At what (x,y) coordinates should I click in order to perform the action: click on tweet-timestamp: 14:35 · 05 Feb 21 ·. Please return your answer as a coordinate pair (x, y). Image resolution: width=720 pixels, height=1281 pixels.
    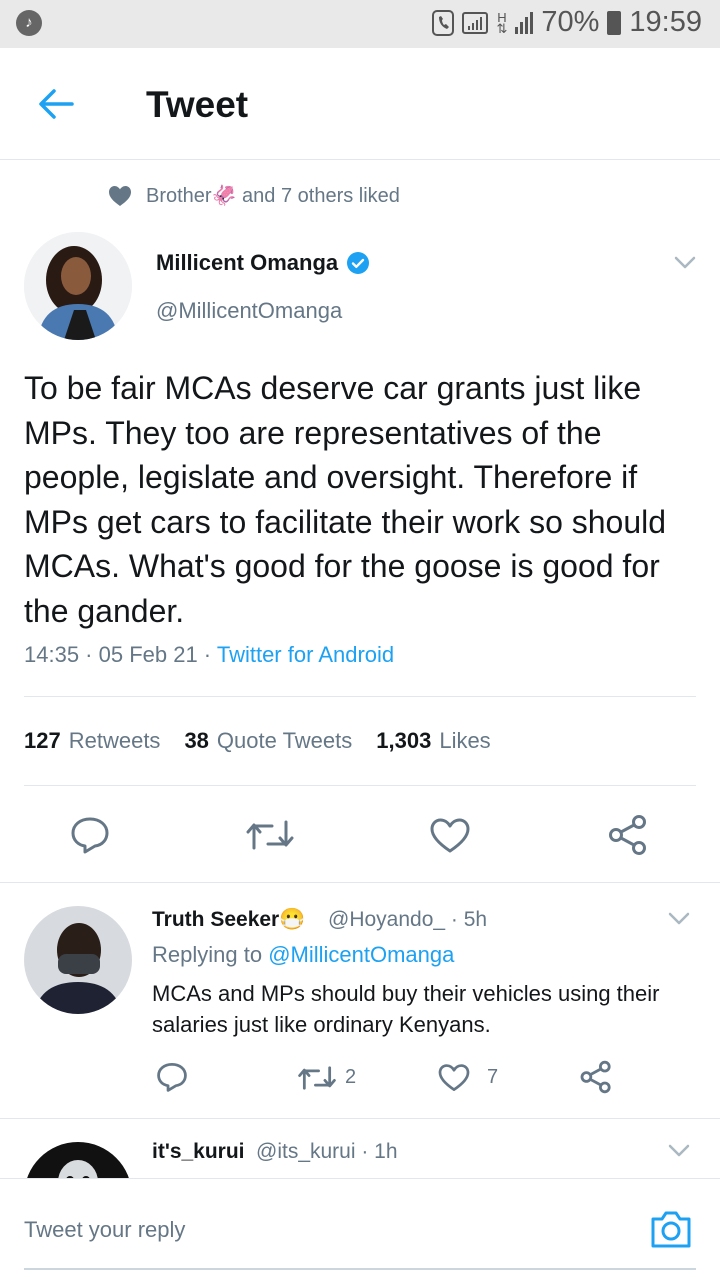
    Looking at the image, I should click on (120, 654).